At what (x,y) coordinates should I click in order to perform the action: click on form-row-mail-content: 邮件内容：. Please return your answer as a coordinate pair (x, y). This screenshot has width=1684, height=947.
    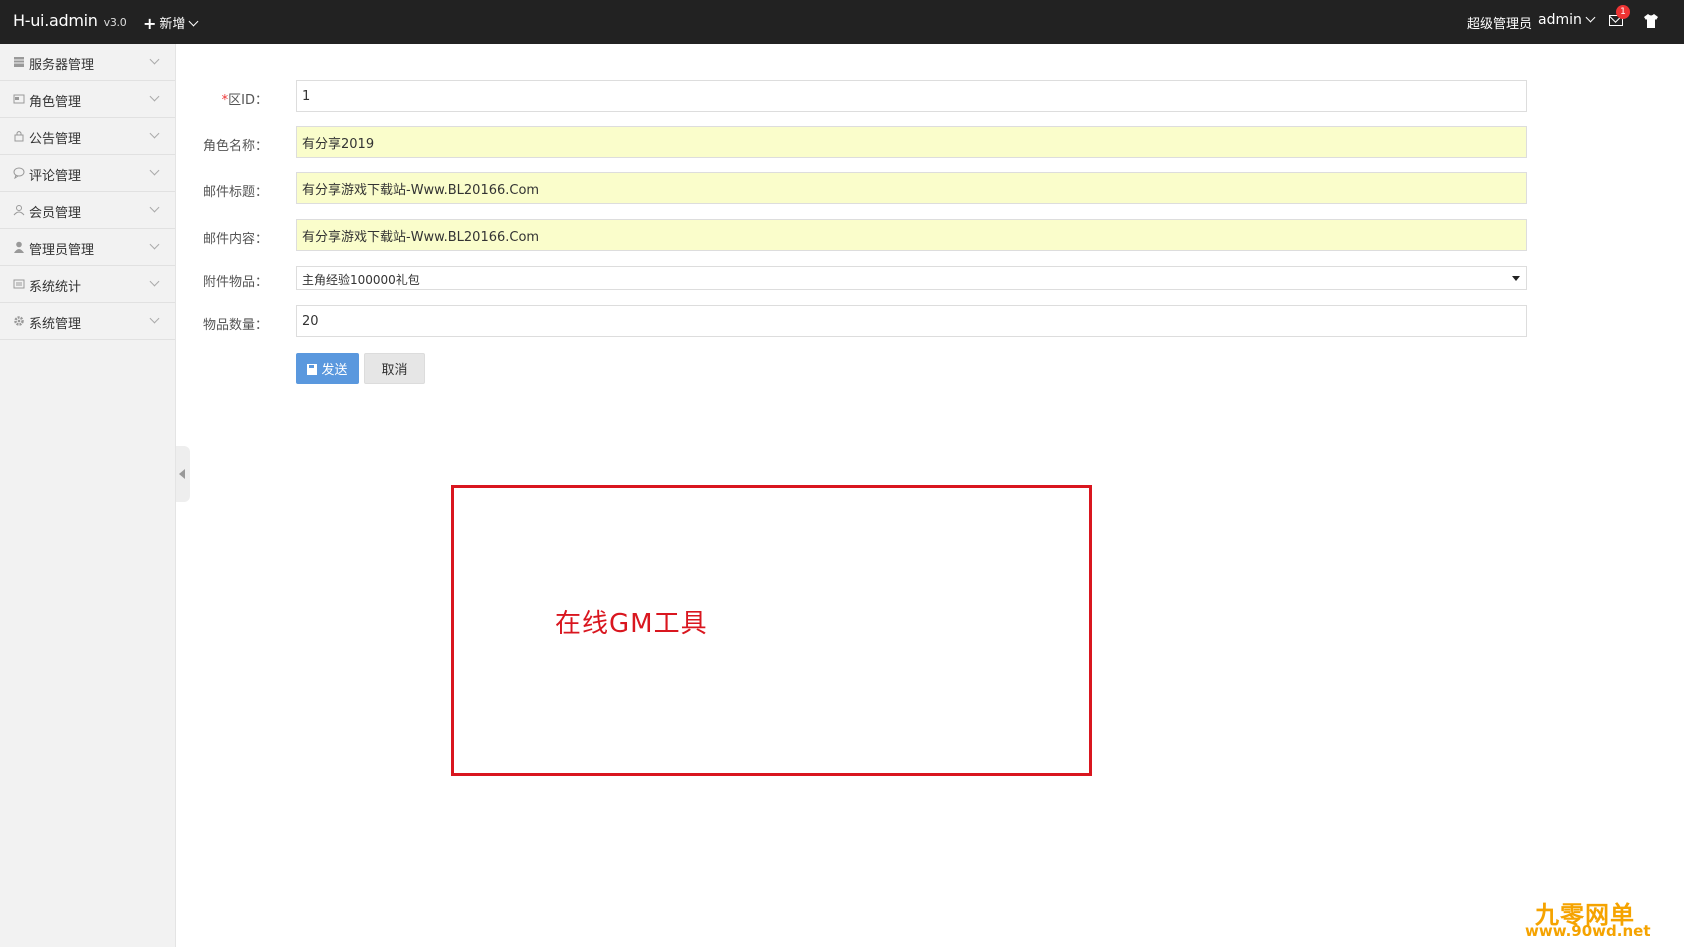
    Looking at the image, I should click on (876, 236).